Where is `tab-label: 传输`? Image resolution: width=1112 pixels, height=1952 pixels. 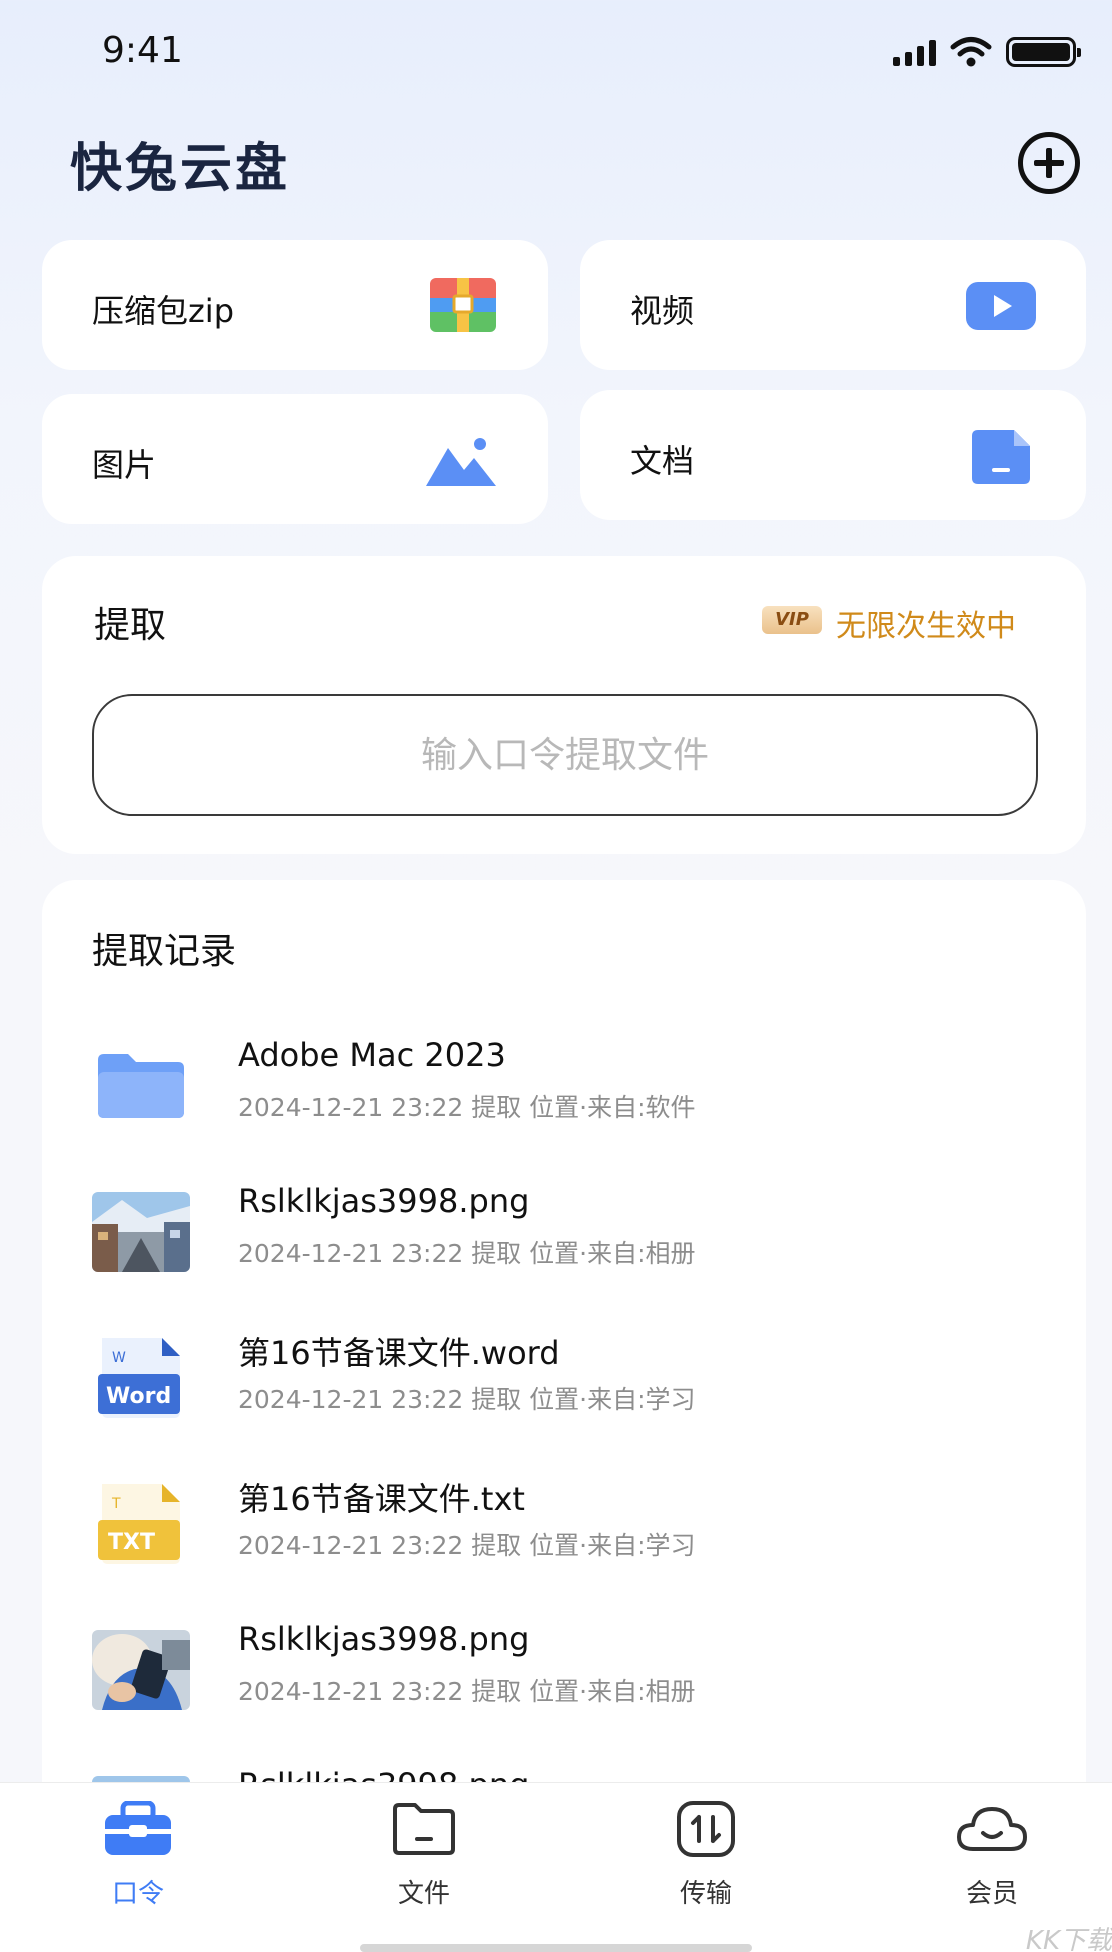 tab-label: 传输 is located at coordinates (705, 1894).